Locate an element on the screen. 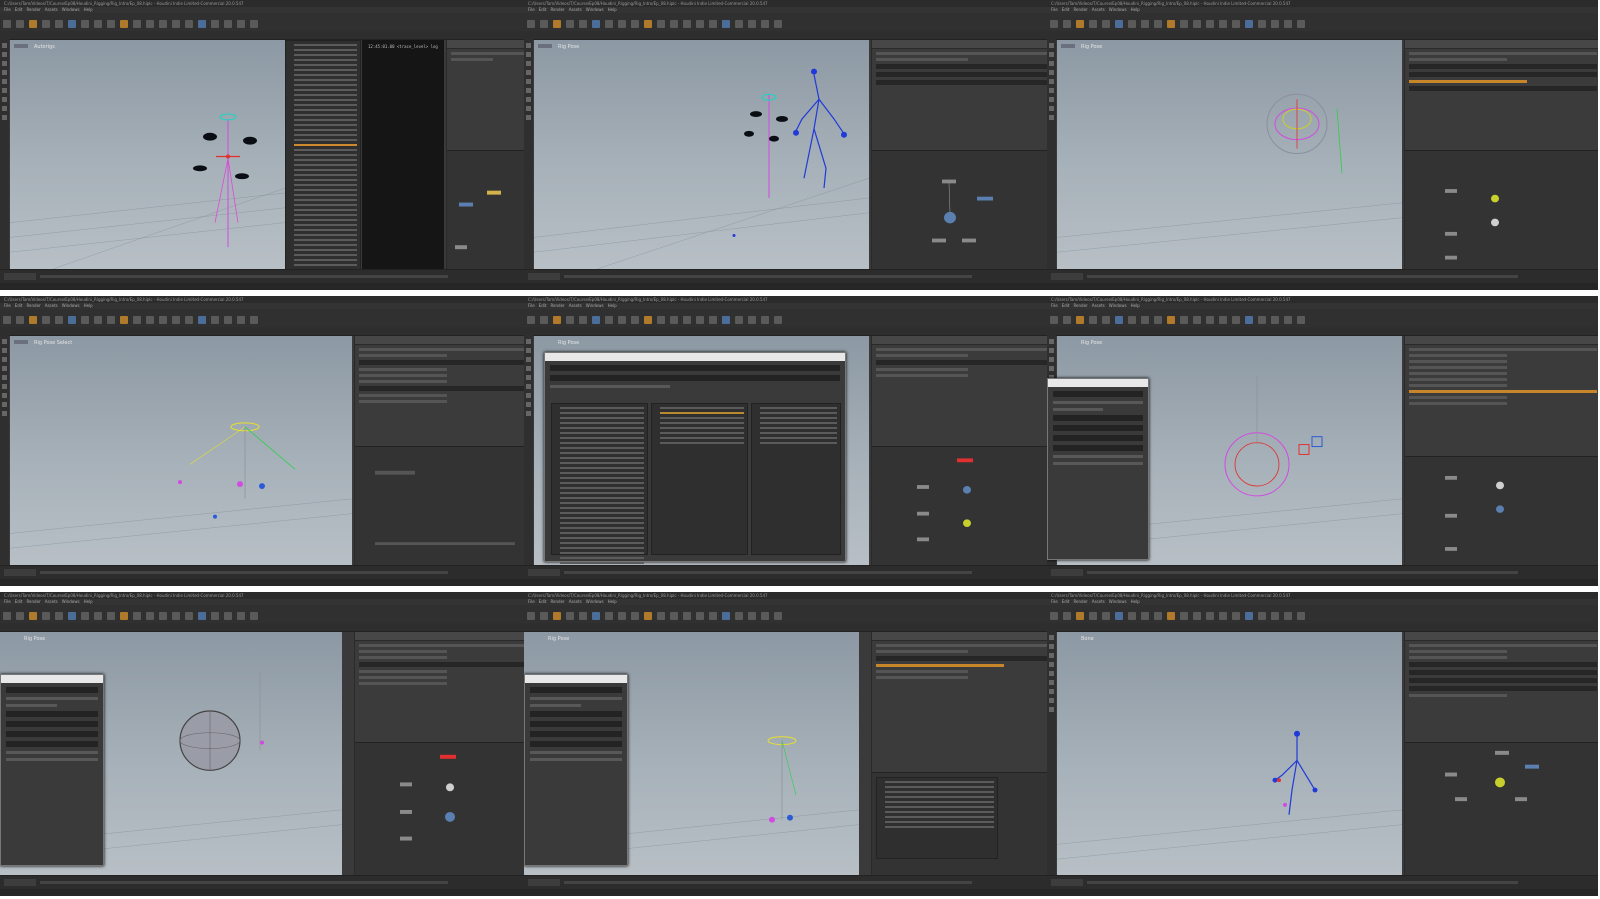 The image size is (1600, 899). scene-viewport: Bone is located at coordinates (1229, 754).